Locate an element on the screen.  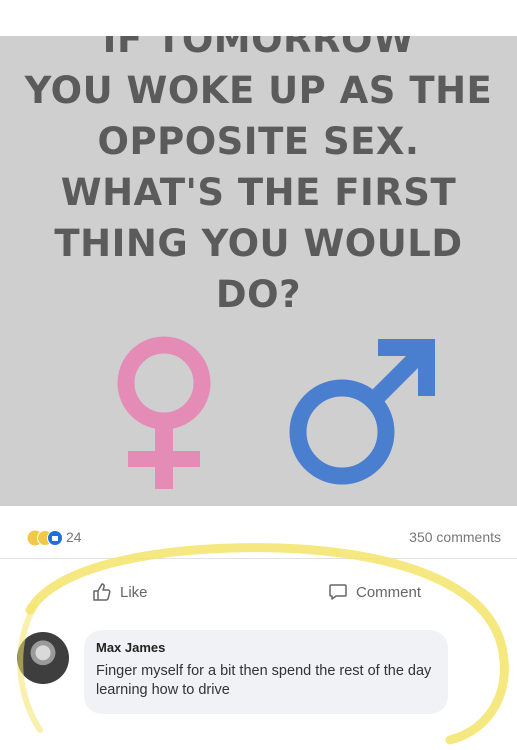
thumbs-up-icon is located at coordinates (102, 592).